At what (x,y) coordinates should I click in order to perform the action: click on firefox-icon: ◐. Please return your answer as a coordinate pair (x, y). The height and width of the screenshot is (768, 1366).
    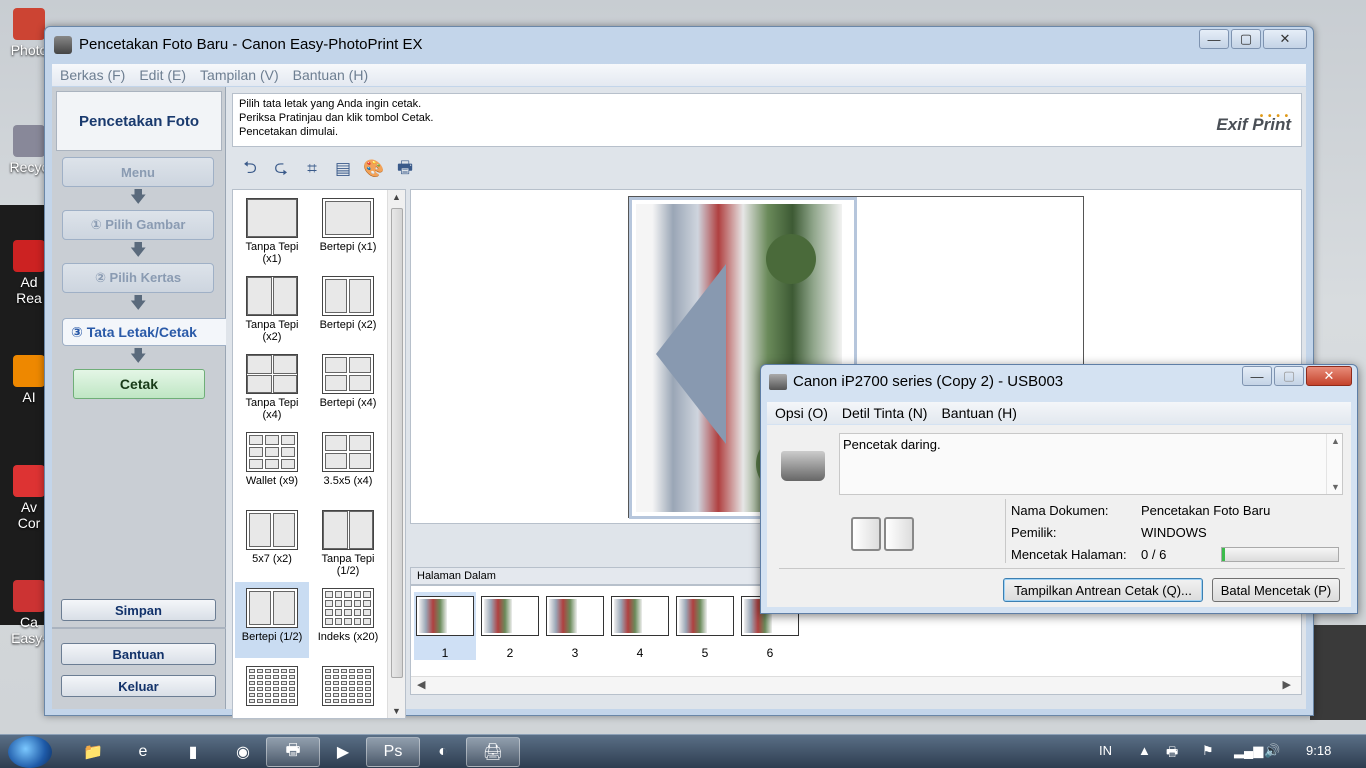
    Looking at the image, I should click on (443, 752).